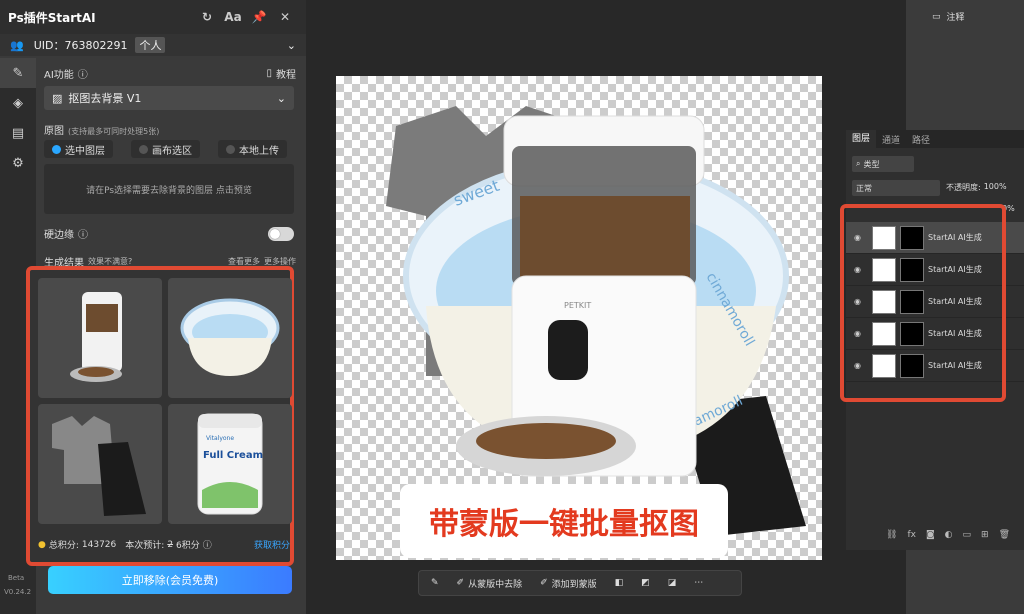  I want to click on layers-icon: ◈, so click(18, 103).